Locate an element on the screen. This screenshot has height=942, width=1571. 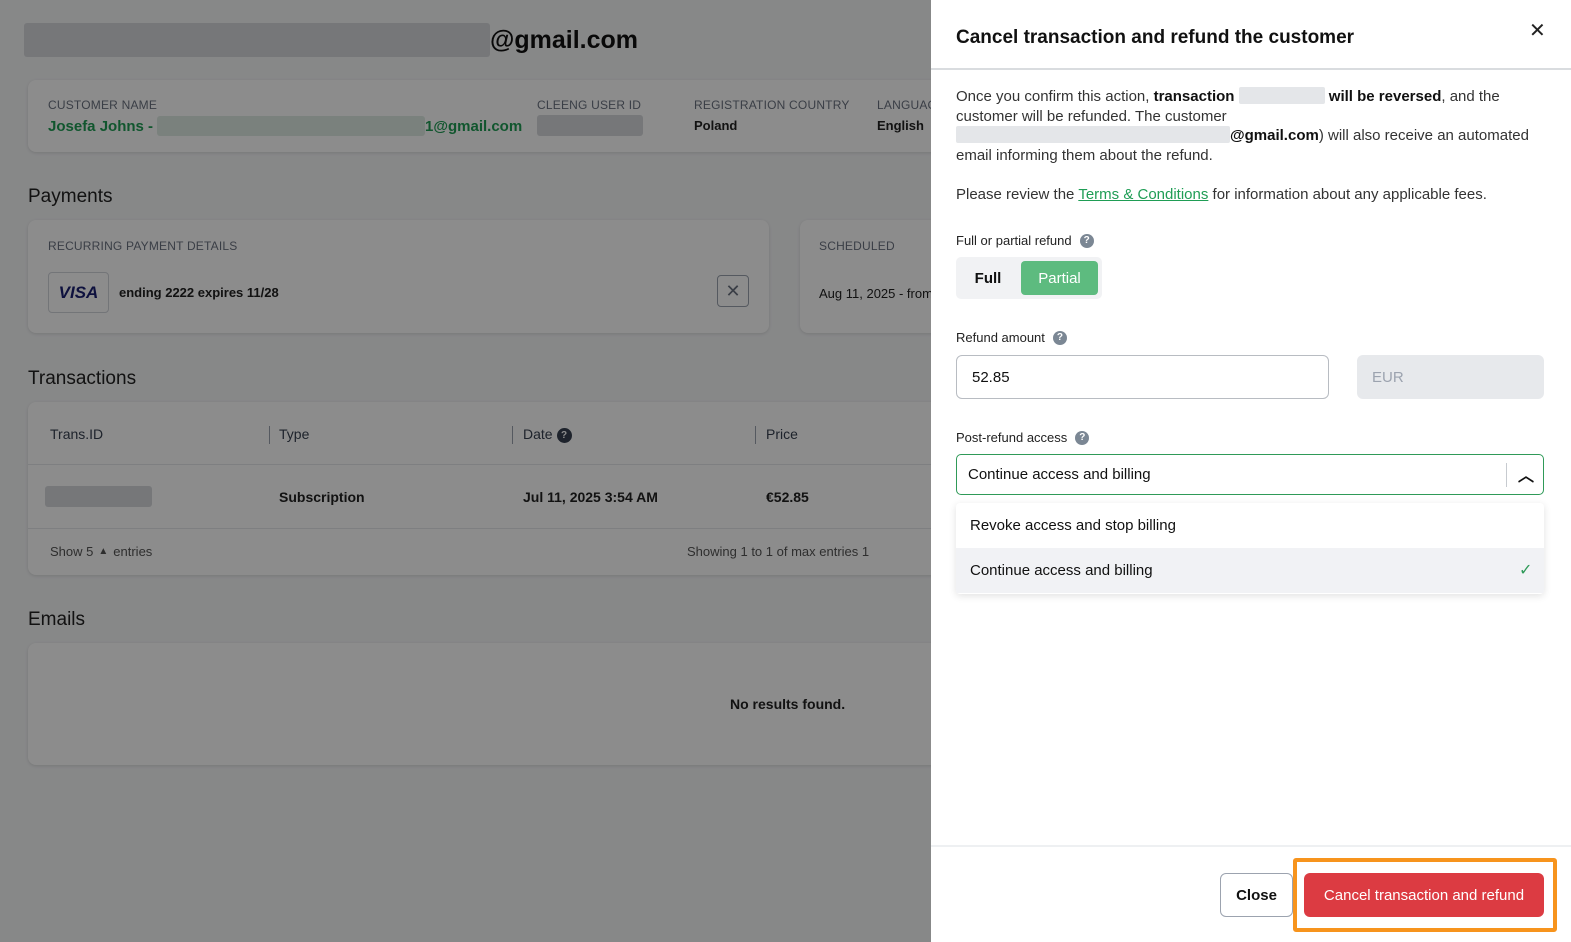
refund-amount-label-text: Refund amount is located at coordinates (1000, 337).